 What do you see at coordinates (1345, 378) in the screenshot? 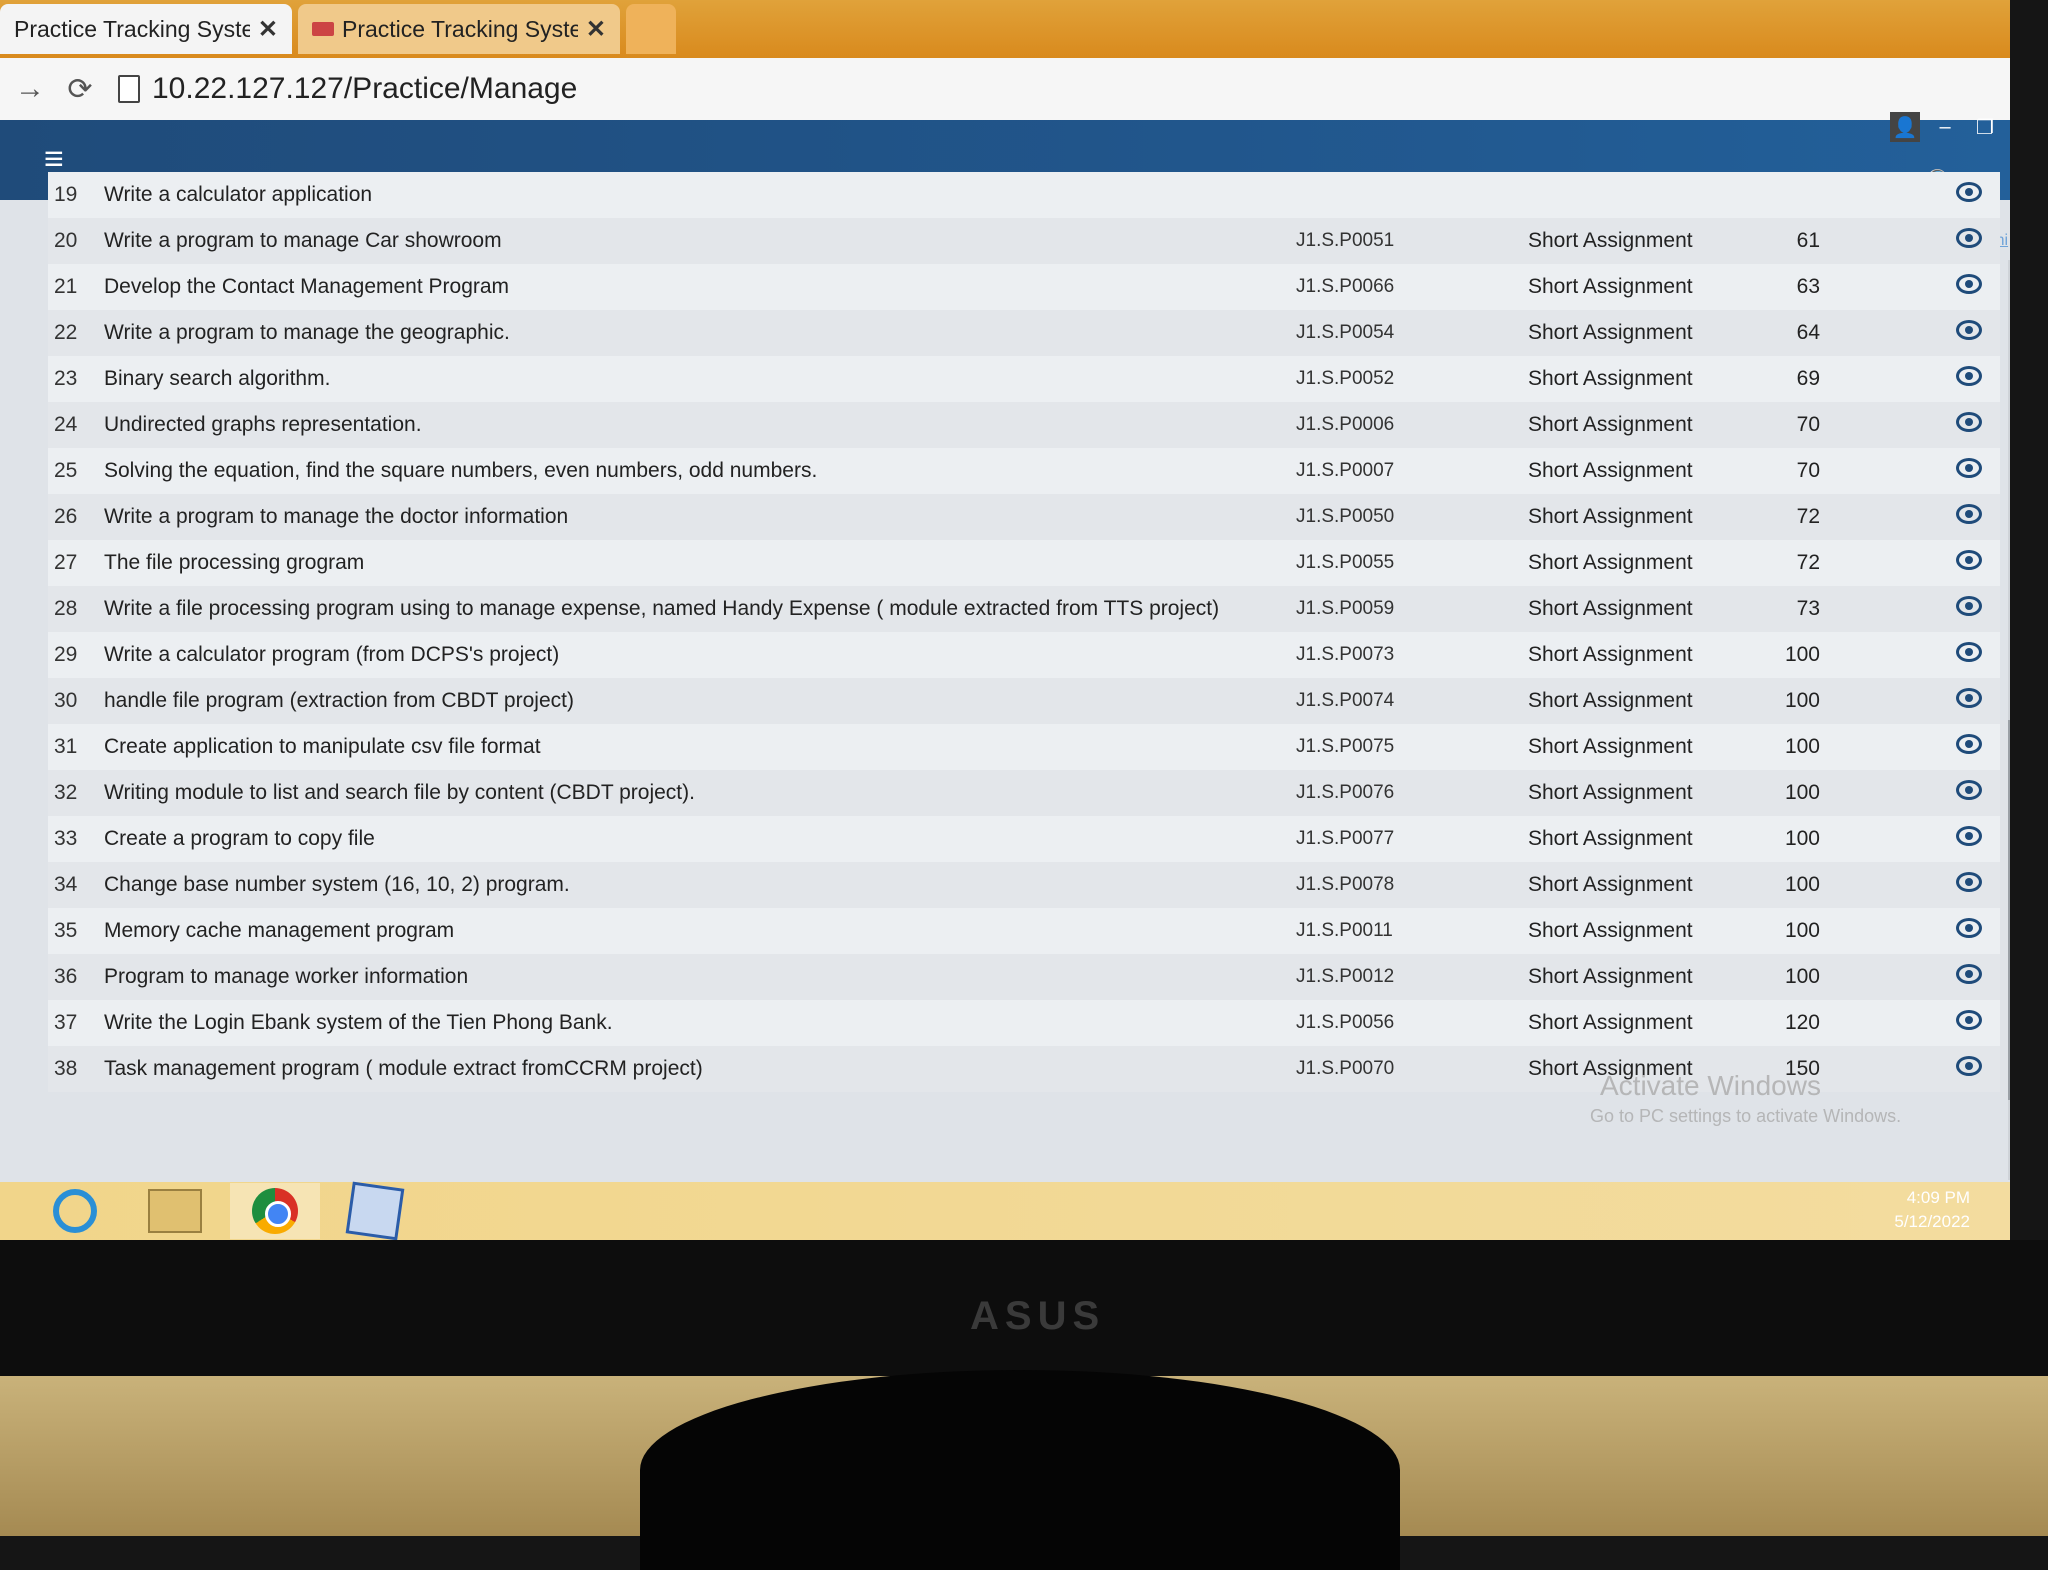
I see `assignment-code: J1.S.P0052` at bounding box center [1345, 378].